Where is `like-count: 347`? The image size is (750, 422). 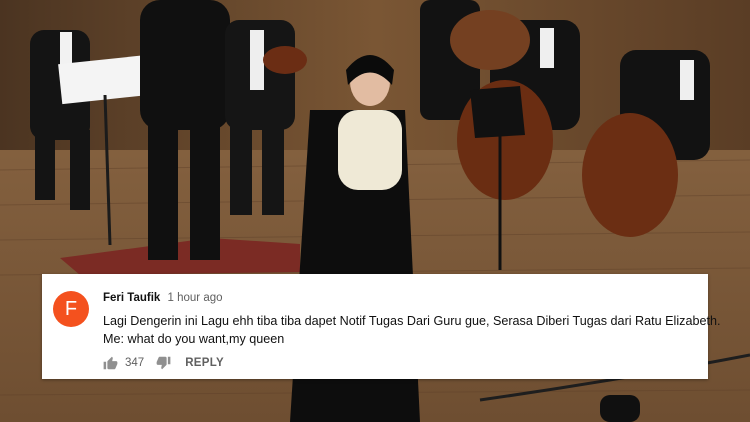
like-count: 347 is located at coordinates (135, 363).